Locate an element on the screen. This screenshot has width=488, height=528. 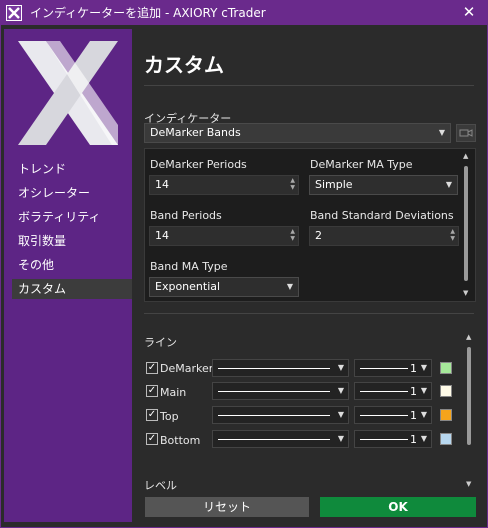
demarker-checkbox: ✓ is located at coordinates (152, 368).